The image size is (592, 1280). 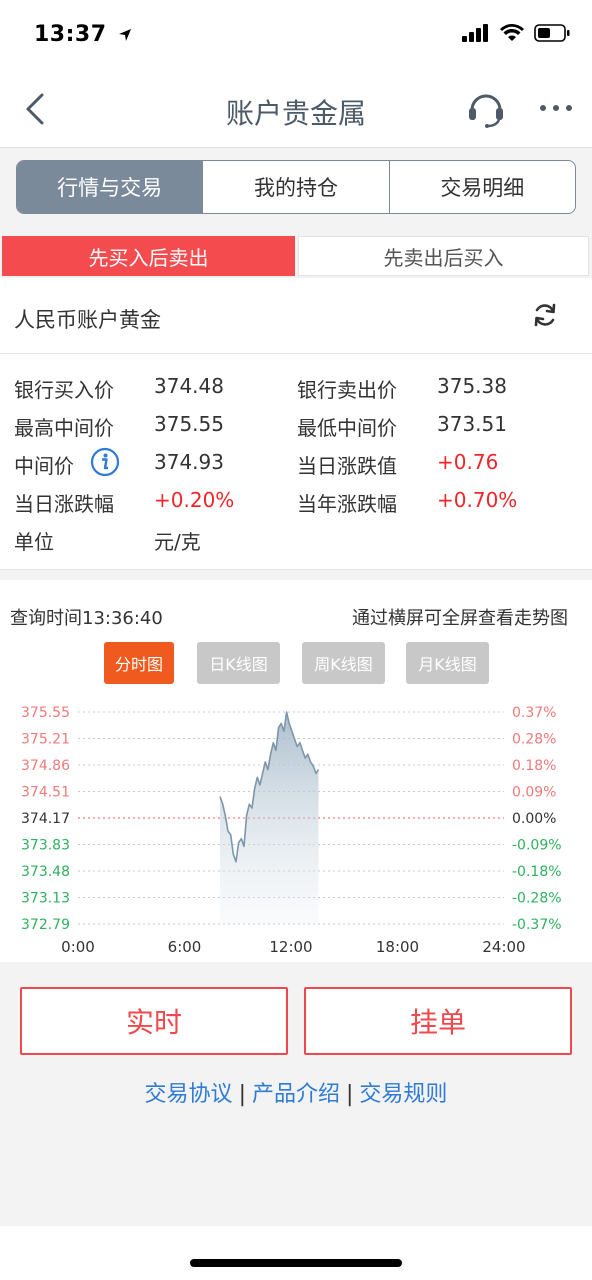 What do you see at coordinates (45, 846) in the screenshot?
I see `y-left-tick: 373.83` at bounding box center [45, 846].